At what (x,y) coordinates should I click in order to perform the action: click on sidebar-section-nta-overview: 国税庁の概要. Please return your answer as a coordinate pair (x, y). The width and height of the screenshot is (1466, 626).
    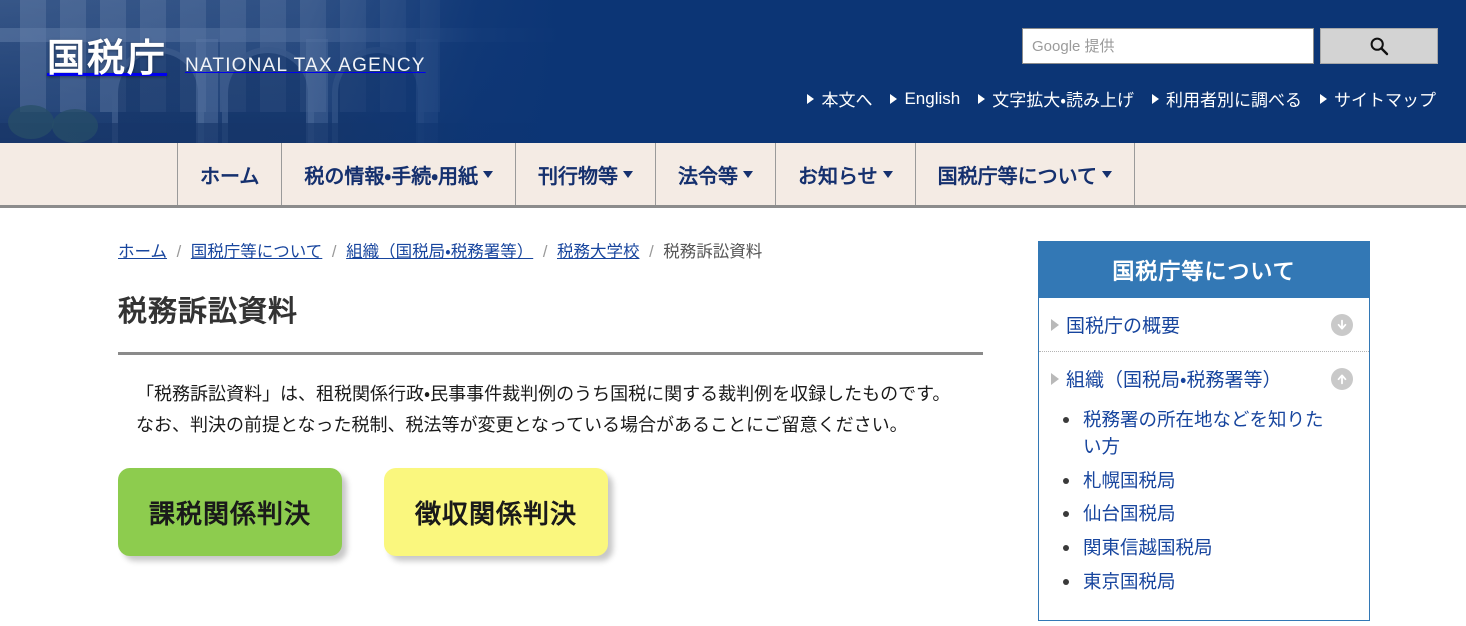
    Looking at the image, I should click on (1204, 324).